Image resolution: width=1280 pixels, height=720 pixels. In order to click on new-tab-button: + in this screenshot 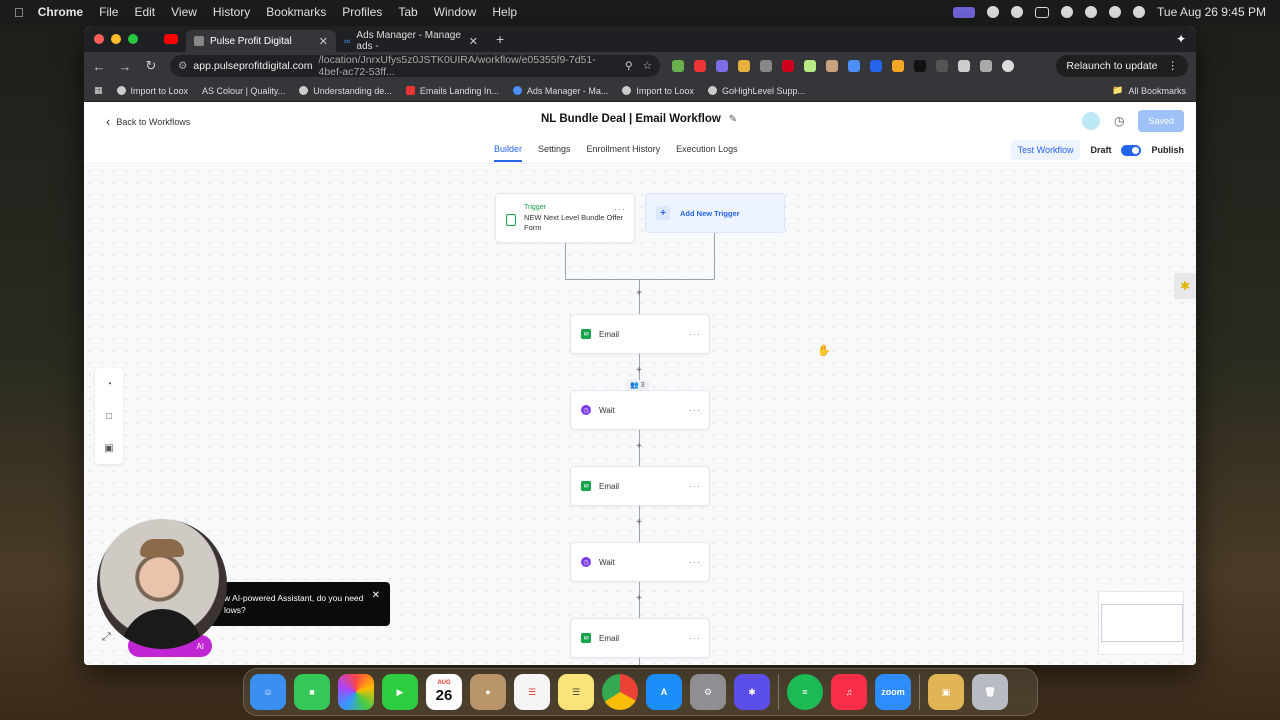, I will do `click(500, 39)`.